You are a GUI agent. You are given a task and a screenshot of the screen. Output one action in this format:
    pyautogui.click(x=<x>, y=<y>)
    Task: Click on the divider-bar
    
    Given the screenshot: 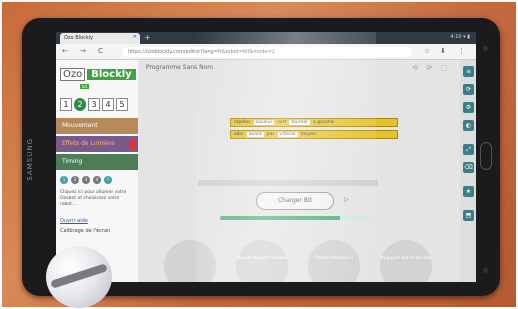 What is the action you would take?
    pyautogui.click(x=288, y=183)
    